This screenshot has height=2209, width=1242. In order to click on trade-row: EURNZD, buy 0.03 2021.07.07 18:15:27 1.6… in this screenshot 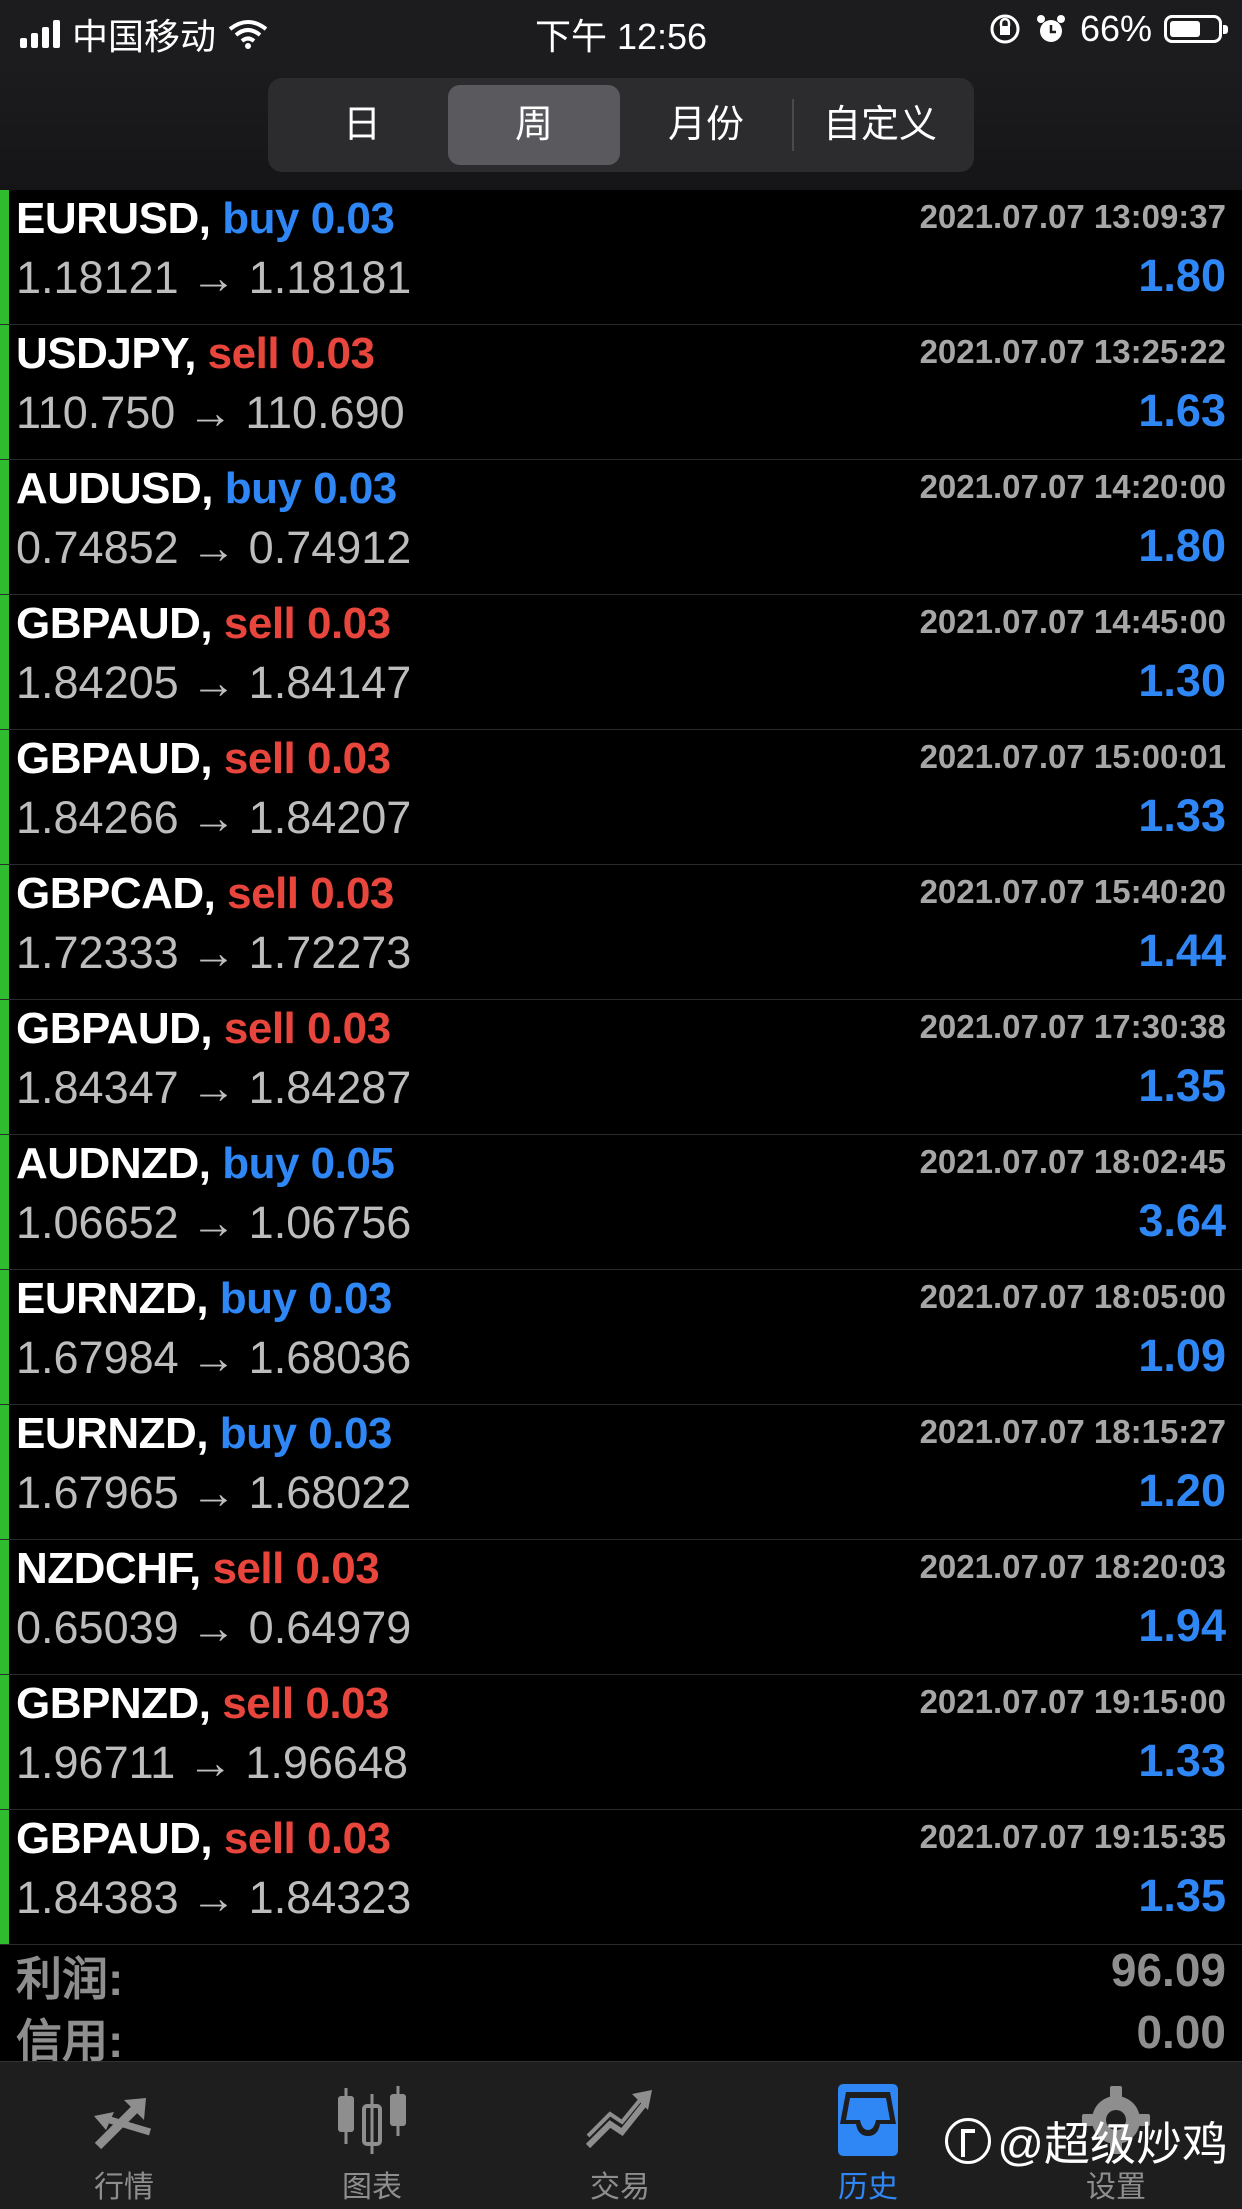, I will do `click(621, 1472)`.